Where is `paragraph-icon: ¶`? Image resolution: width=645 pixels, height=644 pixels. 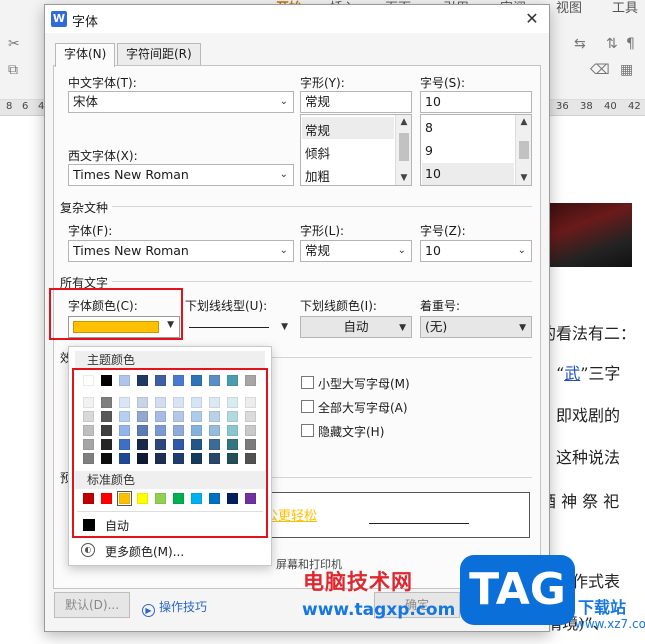 paragraph-icon: ¶ is located at coordinates (630, 44).